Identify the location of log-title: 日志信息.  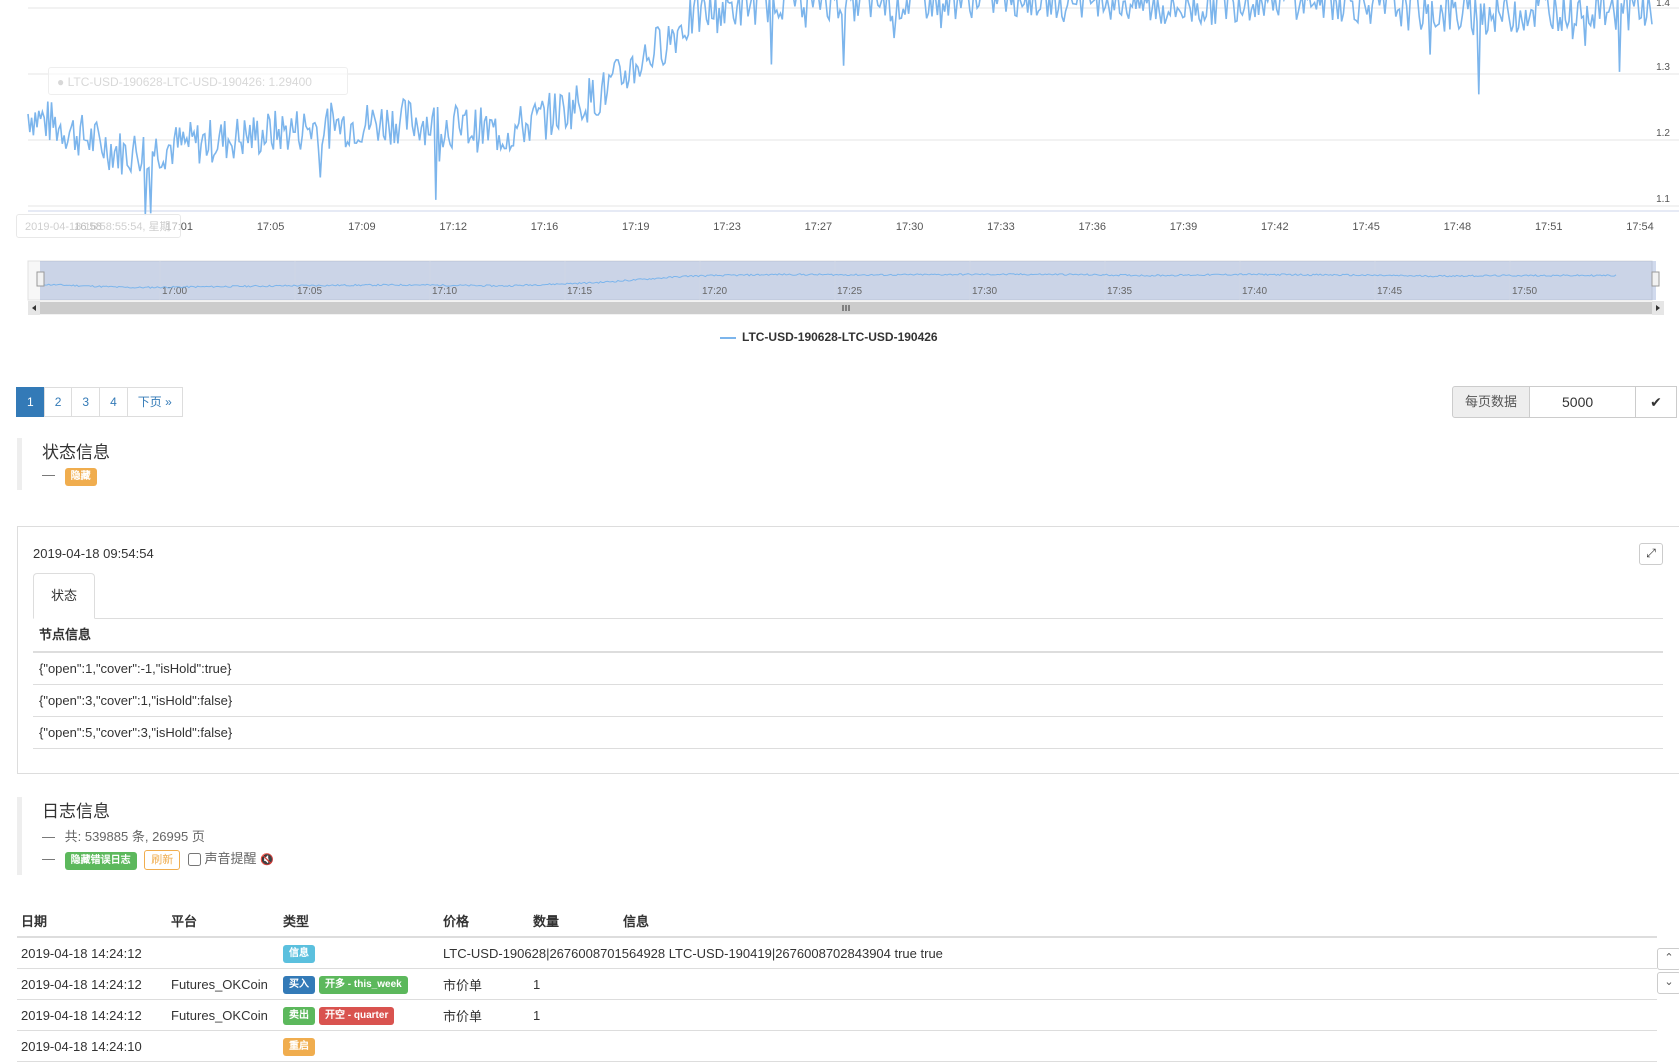
(76, 811).